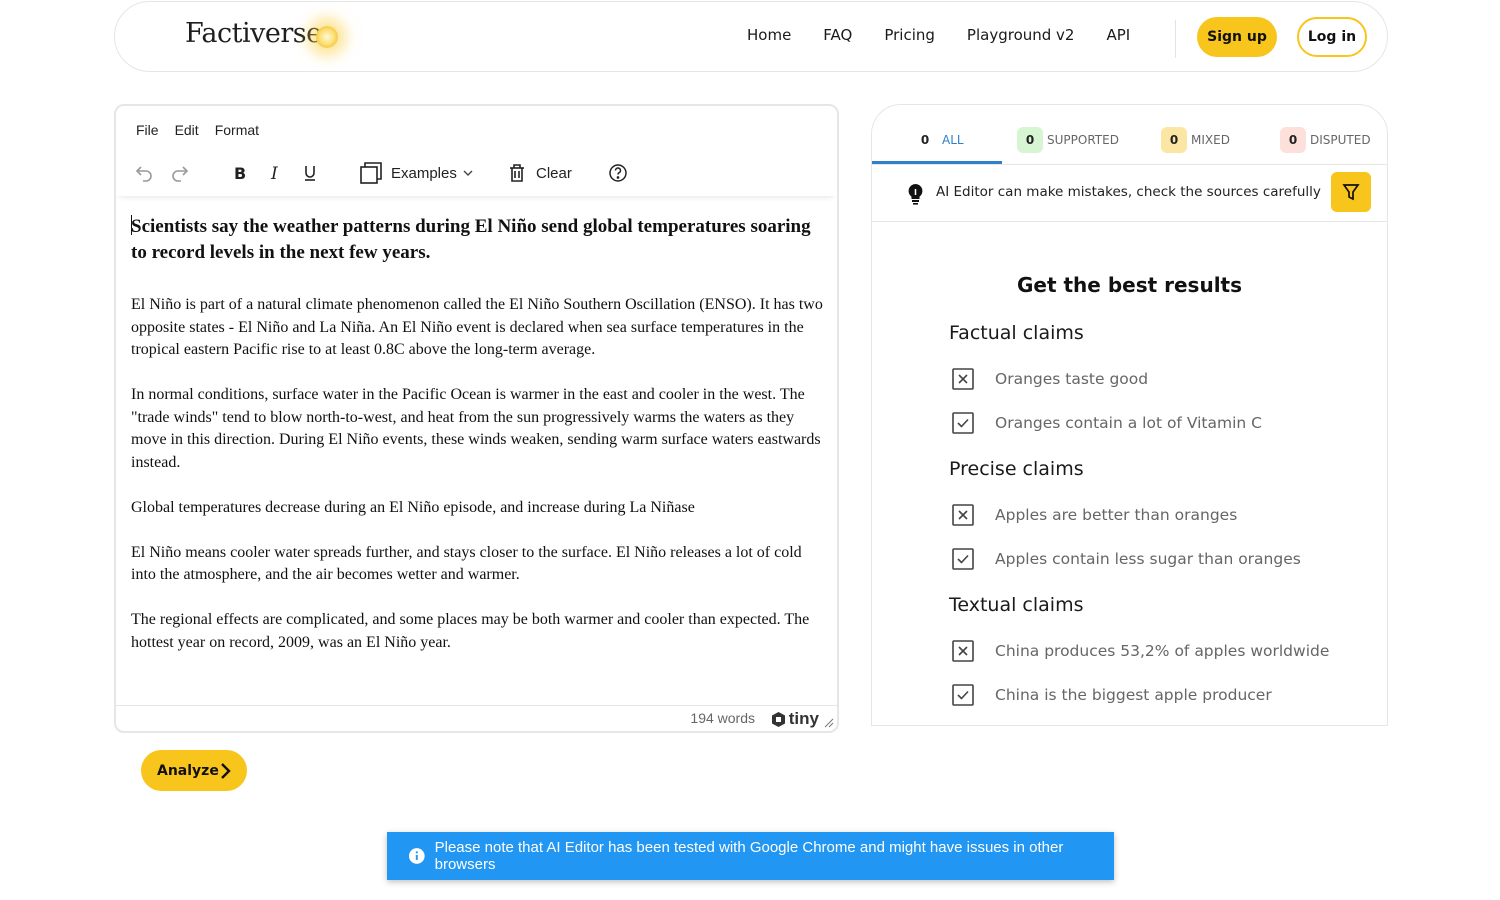 The width and height of the screenshot is (1500, 900). I want to click on section-factual-title: Factual claims, so click(1016, 333).